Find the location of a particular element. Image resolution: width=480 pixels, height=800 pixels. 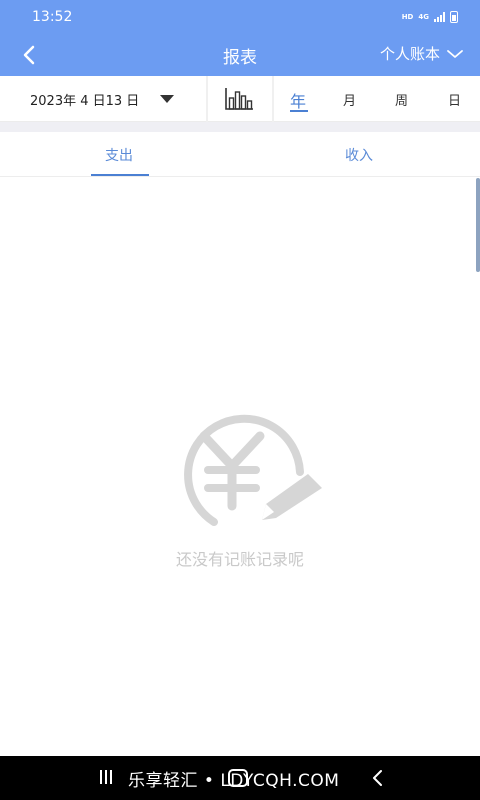

chart-type-button is located at coordinates (239, 99).